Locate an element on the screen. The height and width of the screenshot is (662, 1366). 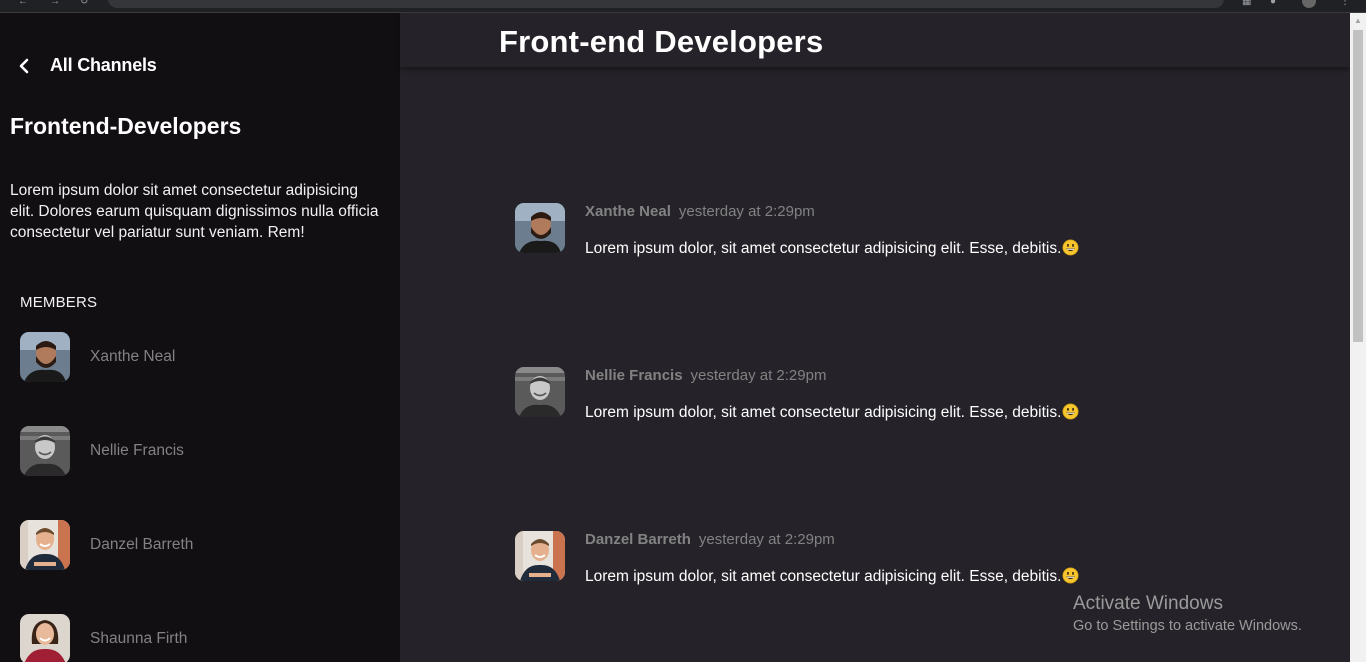
channel-title: Frontend-Developers is located at coordinates (126, 126).